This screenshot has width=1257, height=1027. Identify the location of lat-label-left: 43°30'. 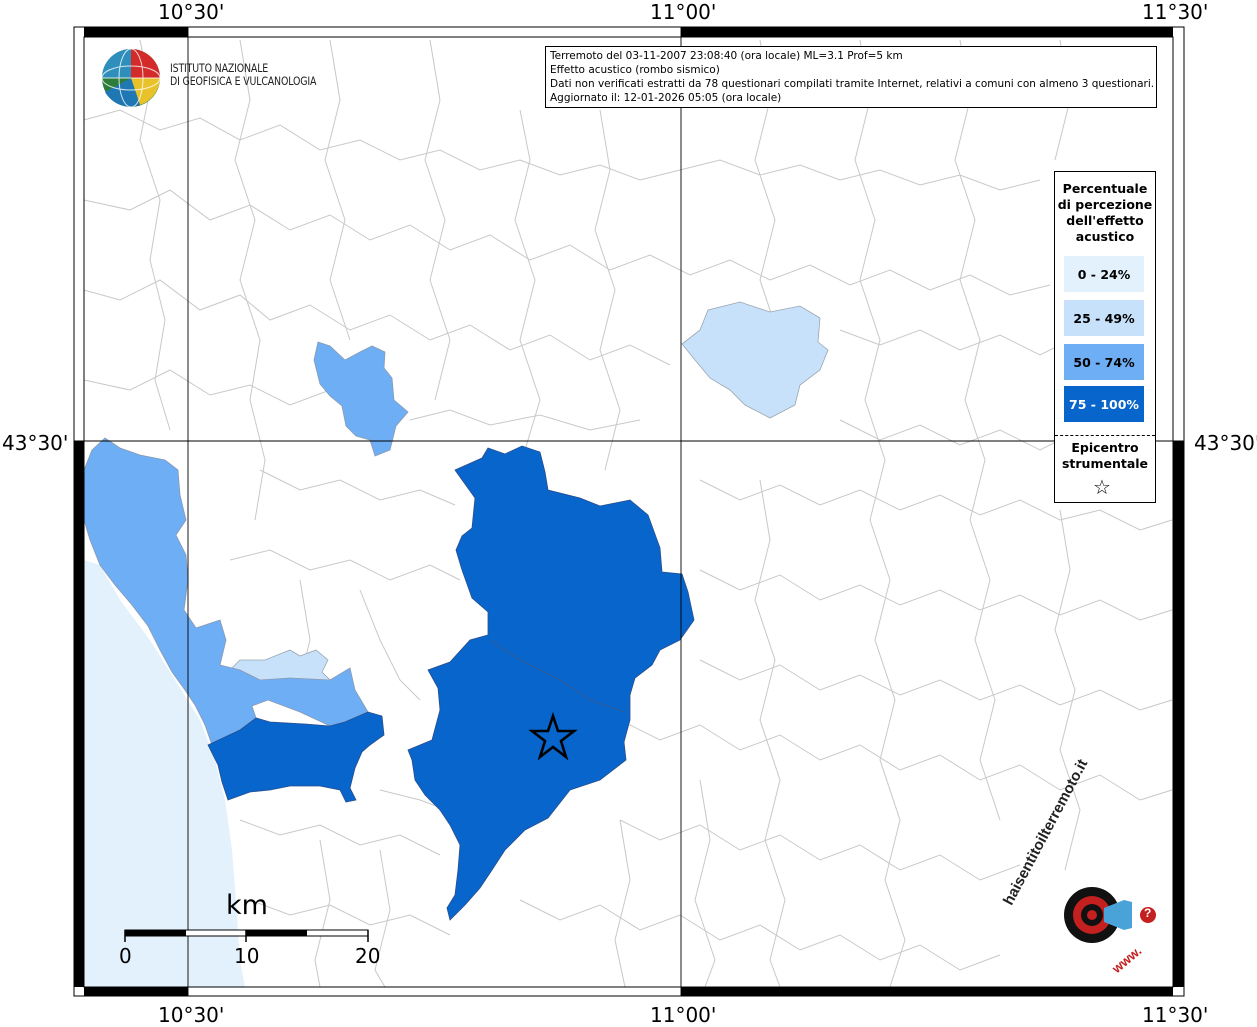
(35, 443).